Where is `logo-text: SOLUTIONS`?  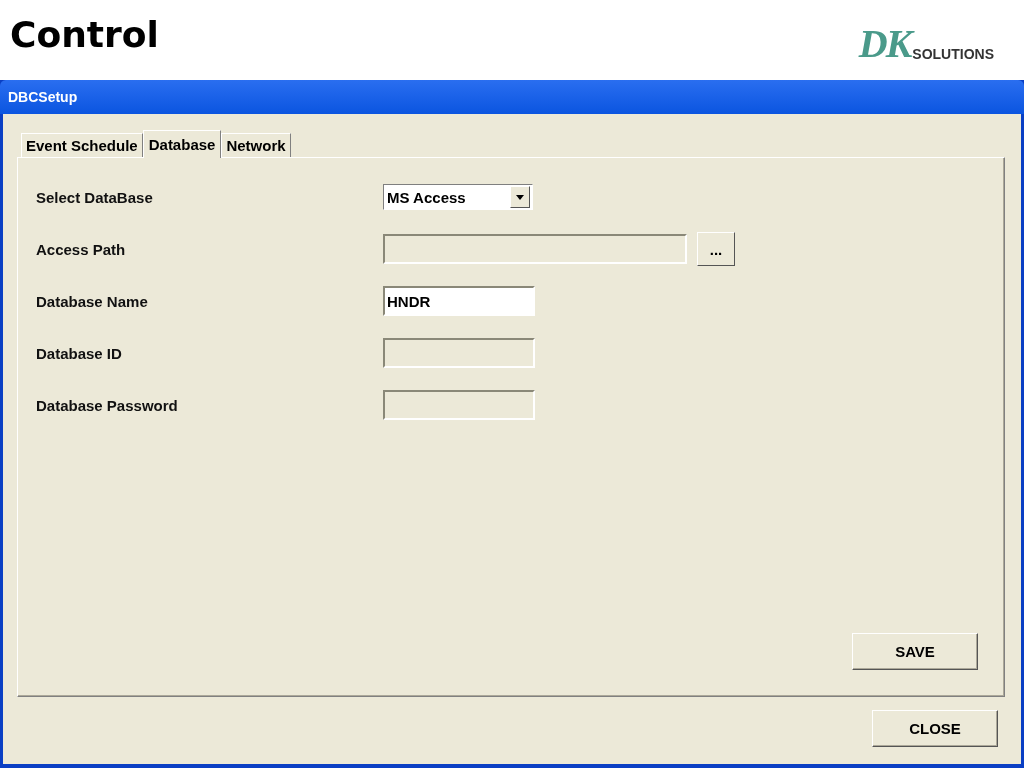 logo-text: SOLUTIONS is located at coordinates (953, 54).